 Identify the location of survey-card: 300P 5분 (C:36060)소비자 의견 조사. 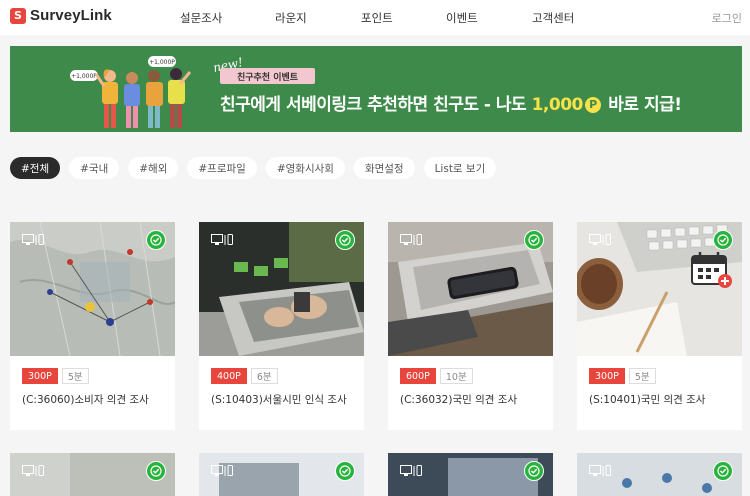
(92, 326).